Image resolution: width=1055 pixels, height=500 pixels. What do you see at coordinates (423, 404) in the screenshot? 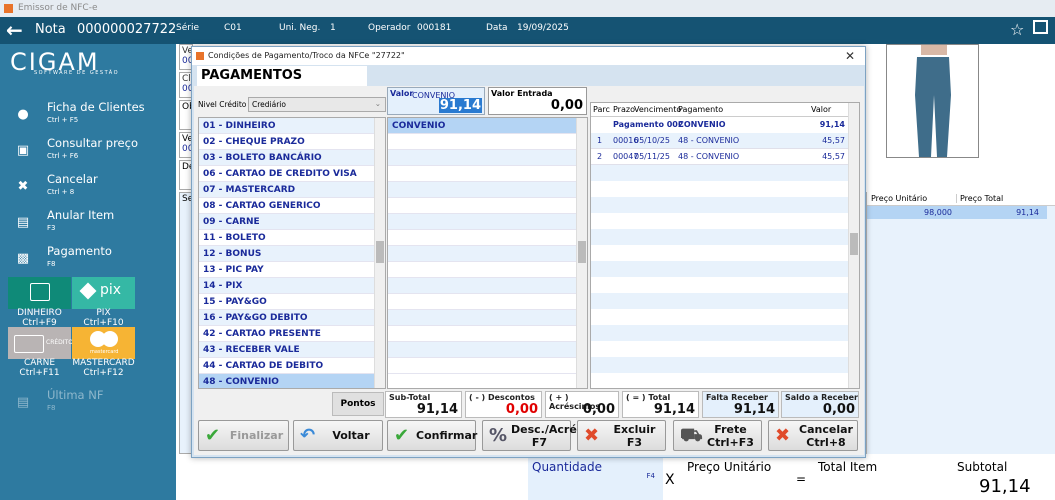
I see `subtotal-field: Sub-Total 91,14` at bounding box center [423, 404].